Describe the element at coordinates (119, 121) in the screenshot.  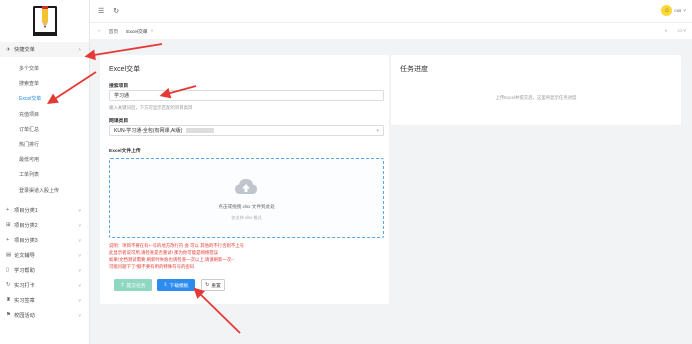
I see `channel-label: 网课类目` at that location.